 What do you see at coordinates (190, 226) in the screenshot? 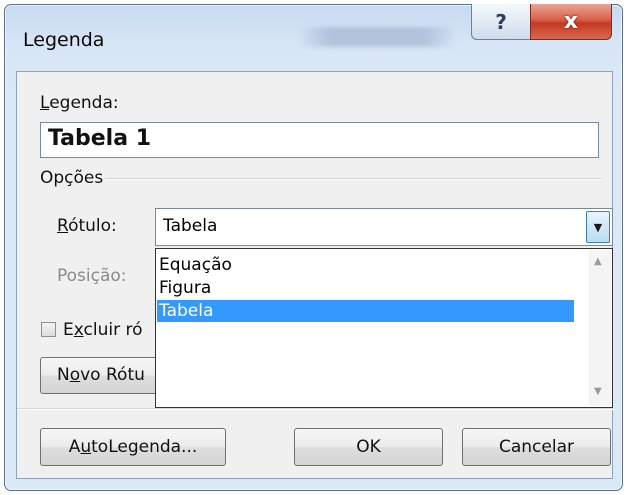
I see `label-combobox-value: Tabela` at bounding box center [190, 226].